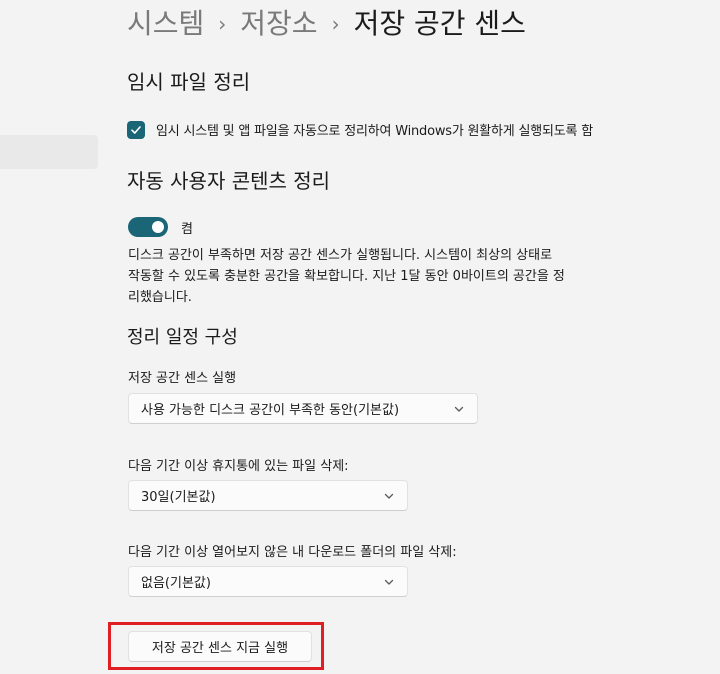 Image resolution: width=720 pixels, height=674 pixels. I want to click on temp-files-checkbox, so click(136, 129).